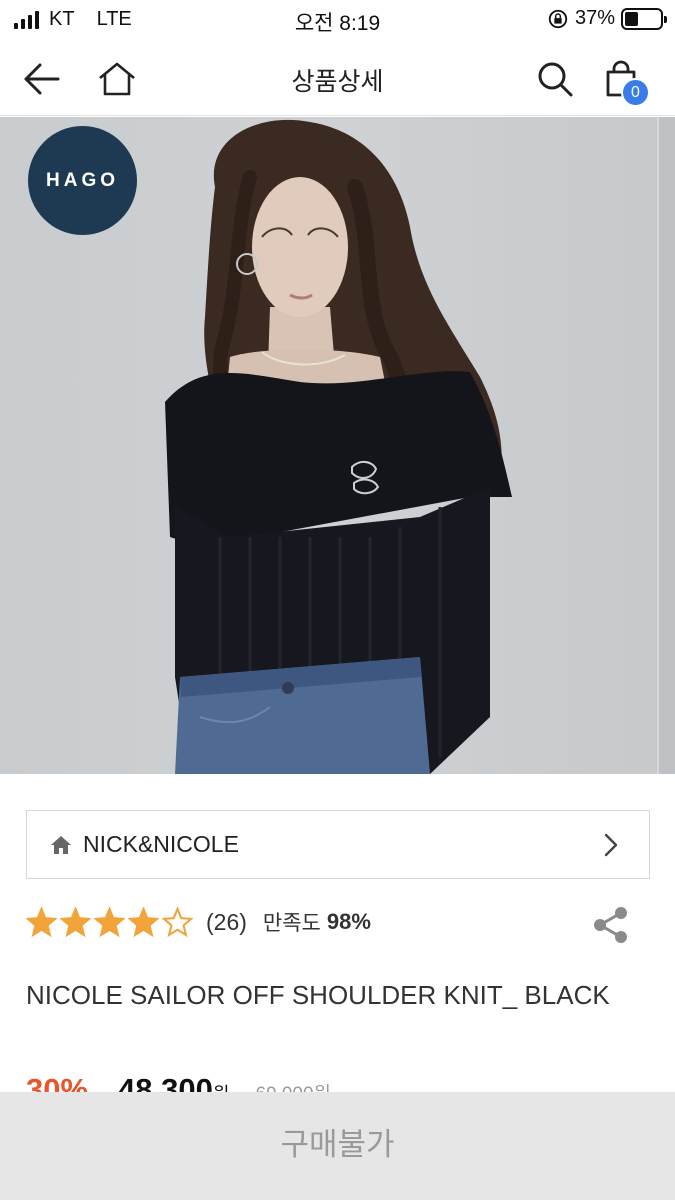 The image size is (675, 1200). I want to click on search-icon, so click(555, 79).